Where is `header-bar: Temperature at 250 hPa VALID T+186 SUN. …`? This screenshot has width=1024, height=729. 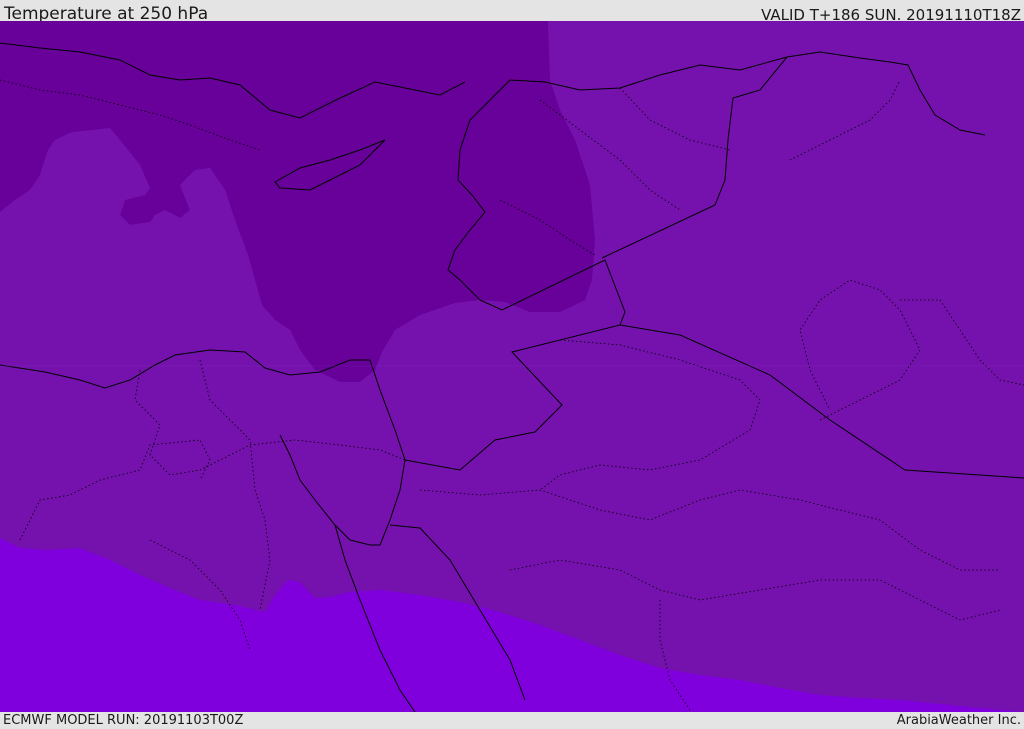
header-bar: Temperature at 250 hPa VALID T+186 SUN. … is located at coordinates (512, 12).